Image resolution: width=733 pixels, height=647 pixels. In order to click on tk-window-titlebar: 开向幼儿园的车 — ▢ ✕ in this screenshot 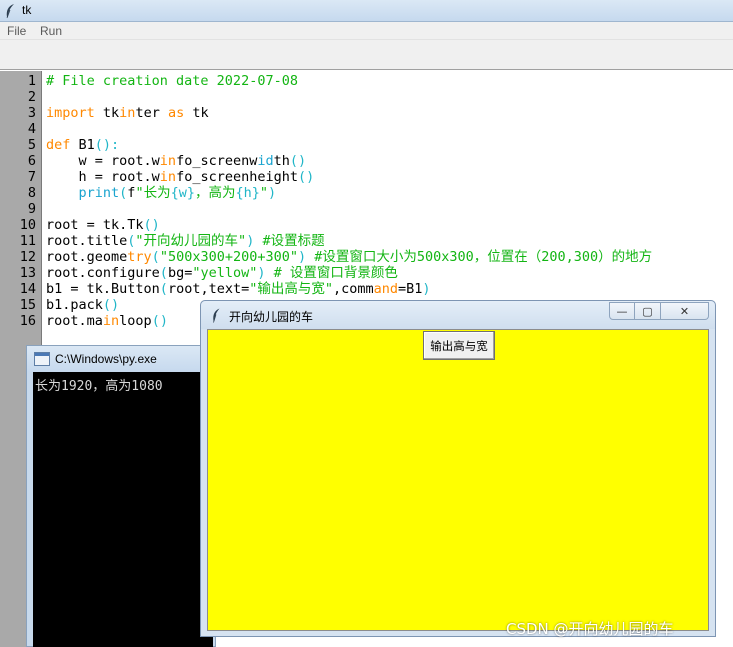, I will do `click(458, 315)`.